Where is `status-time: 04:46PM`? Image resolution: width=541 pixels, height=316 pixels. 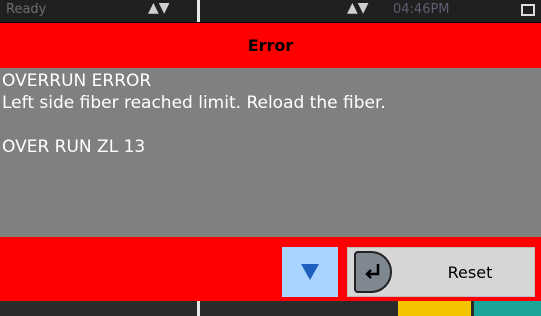
status-time: 04:46PM is located at coordinates (421, 9).